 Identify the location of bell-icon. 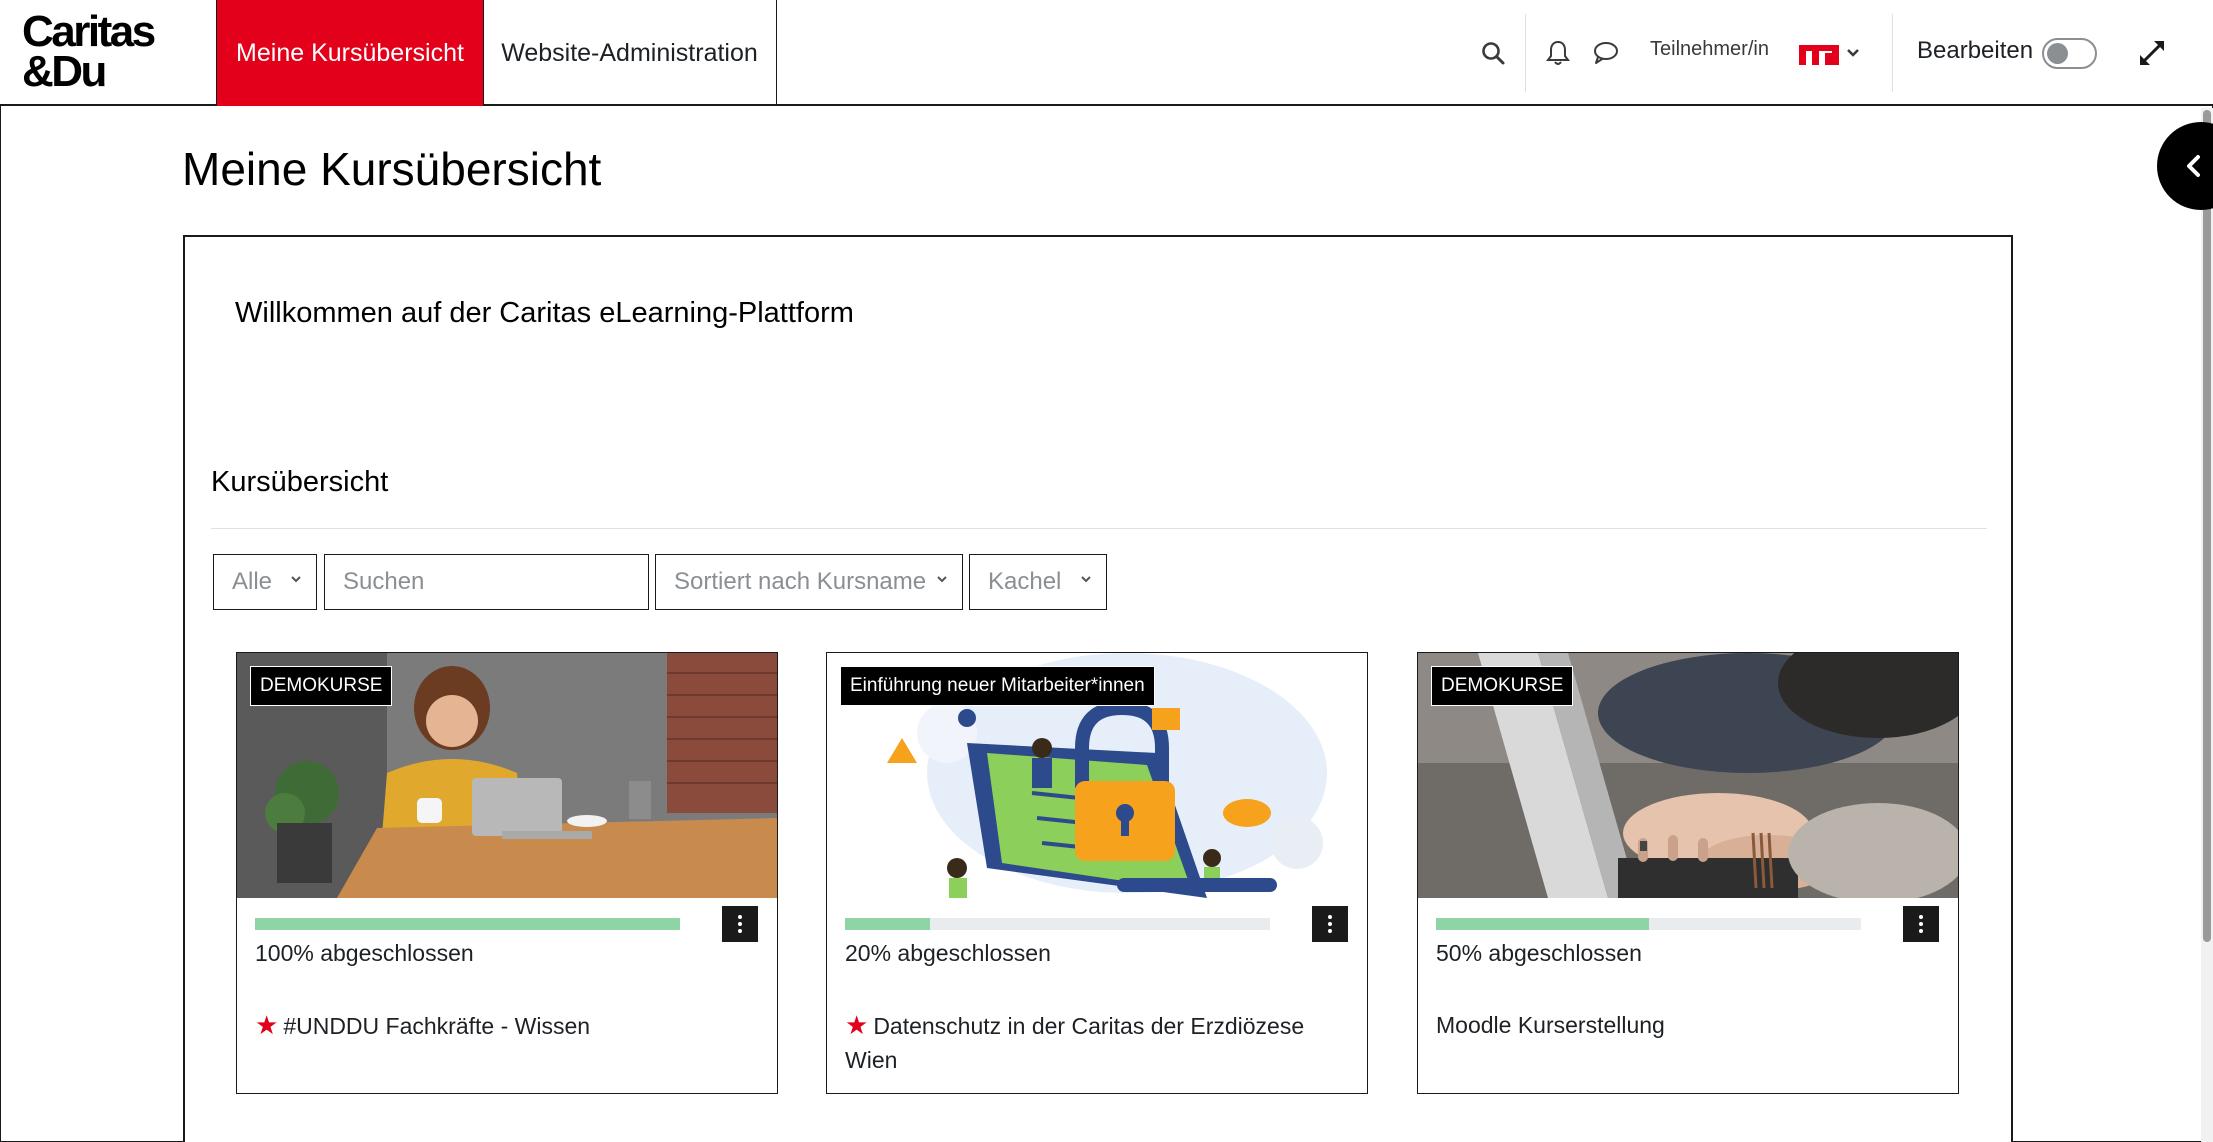
(1558, 53).